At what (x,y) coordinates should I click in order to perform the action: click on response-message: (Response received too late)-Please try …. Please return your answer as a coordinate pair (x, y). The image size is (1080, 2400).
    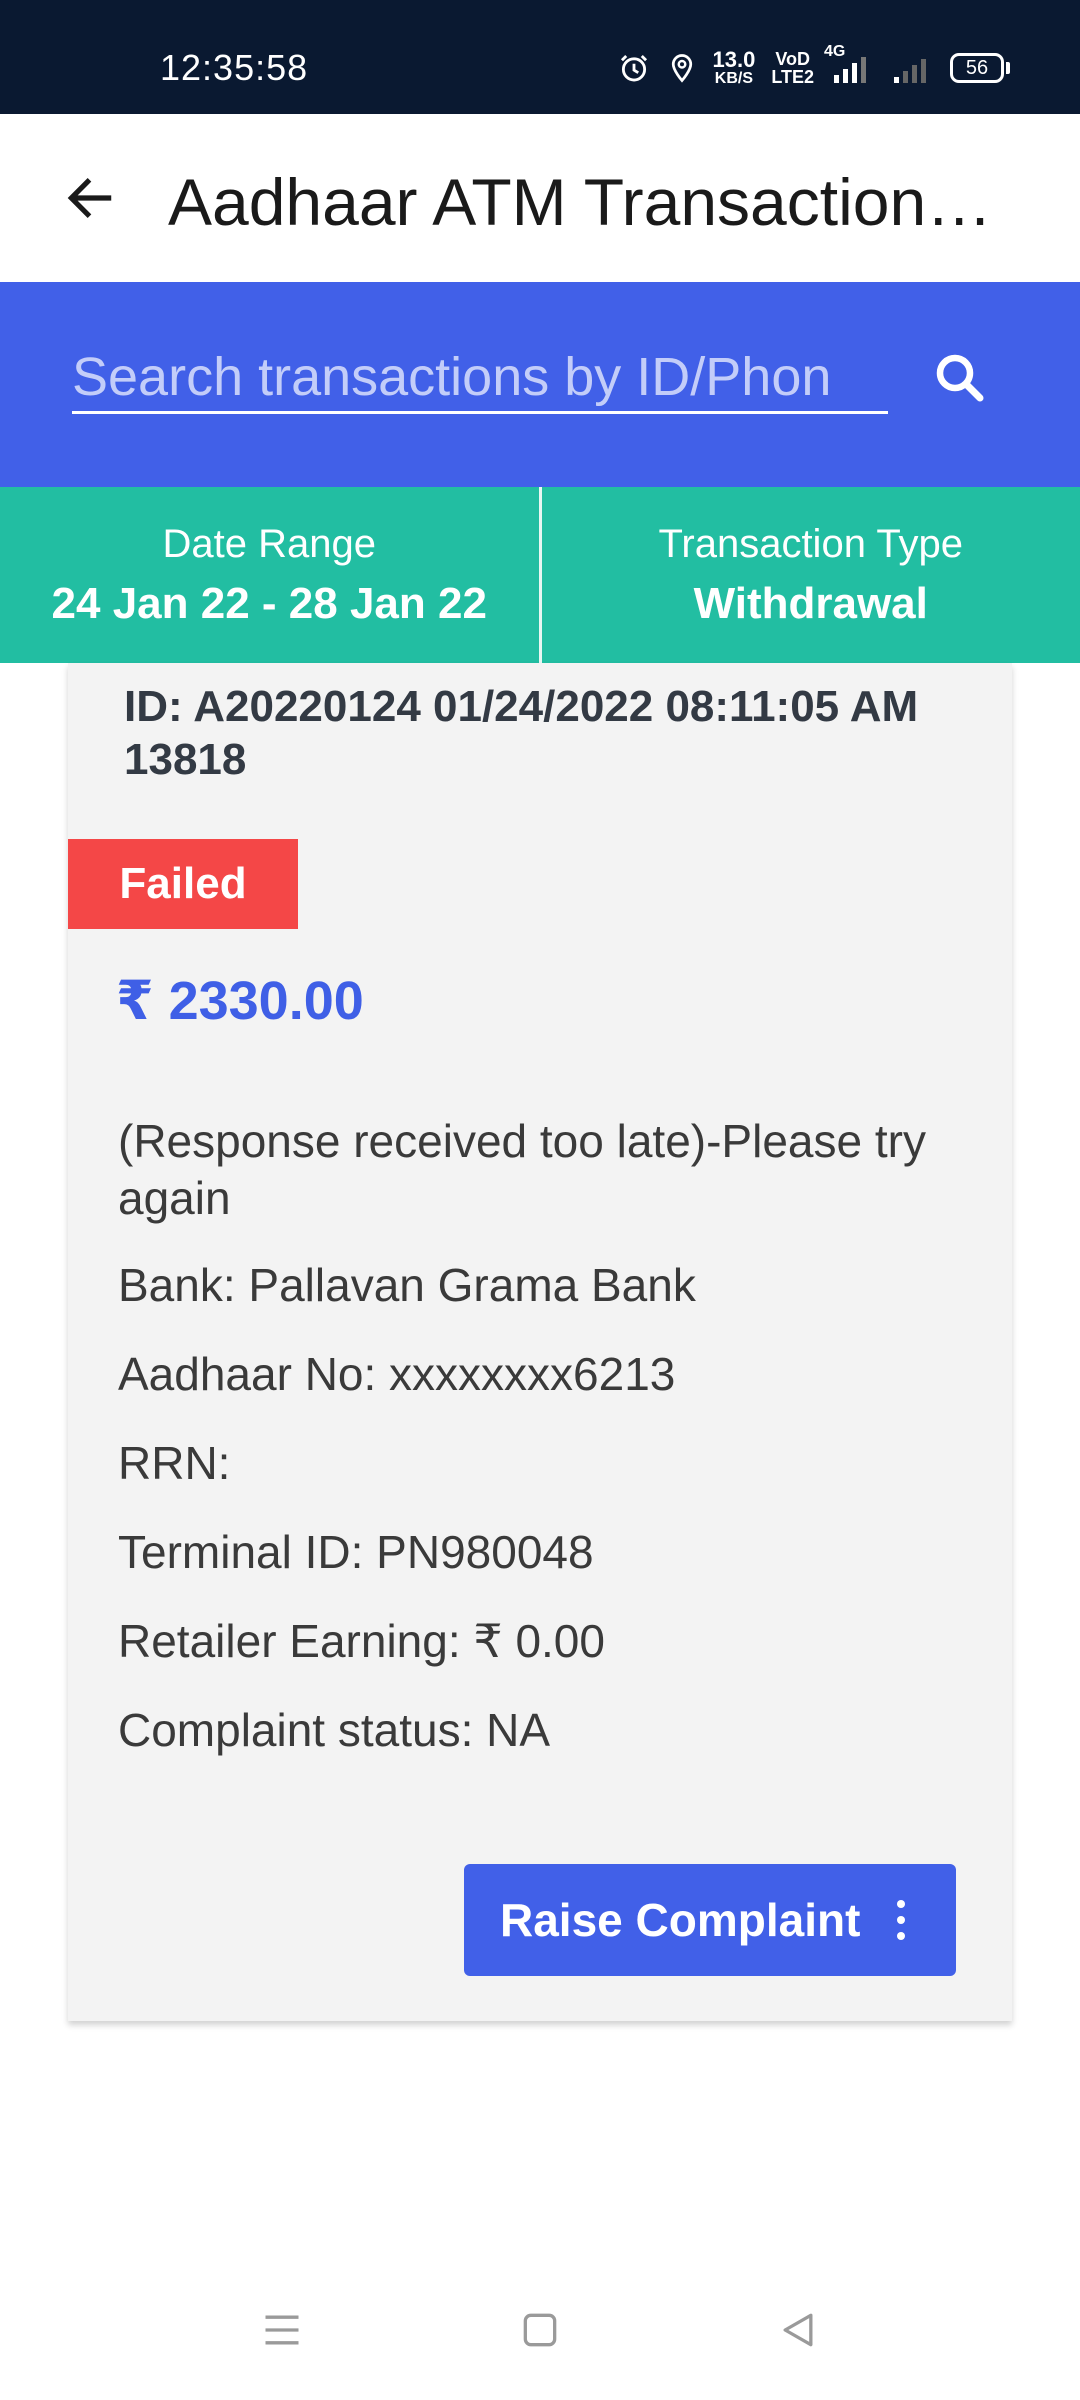
    Looking at the image, I should click on (522, 1169).